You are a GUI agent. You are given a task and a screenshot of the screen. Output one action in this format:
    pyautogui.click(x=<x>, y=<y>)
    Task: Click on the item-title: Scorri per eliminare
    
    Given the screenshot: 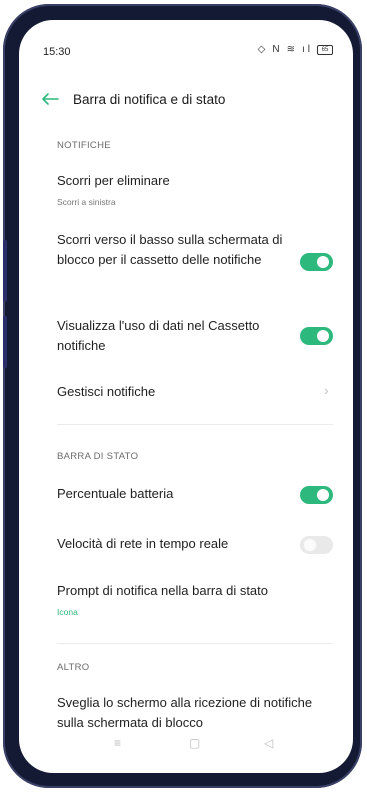 What is the action you would take?
    pyautogui.click(x=113, y=180)
    